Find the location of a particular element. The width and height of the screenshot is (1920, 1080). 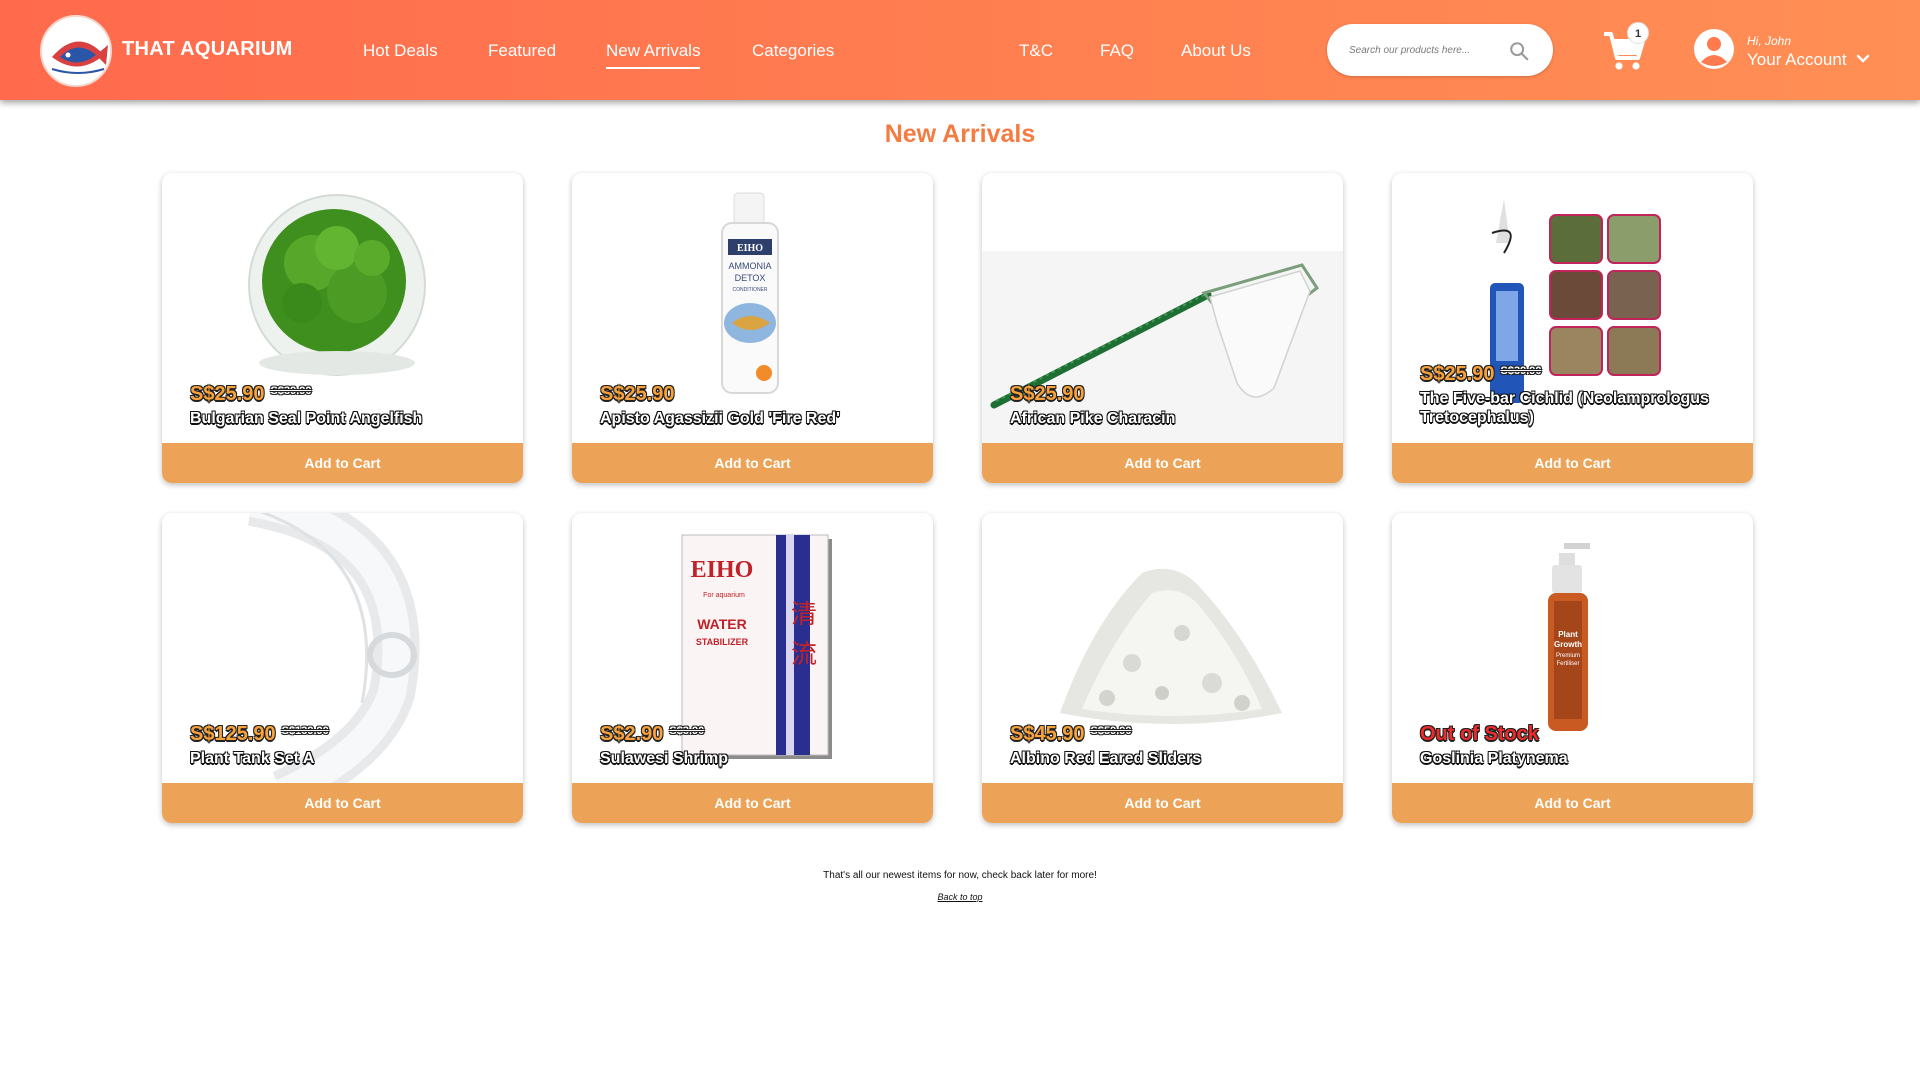

product-price: S$45.90 S$59.90 is located at coordinates (1071, 734).